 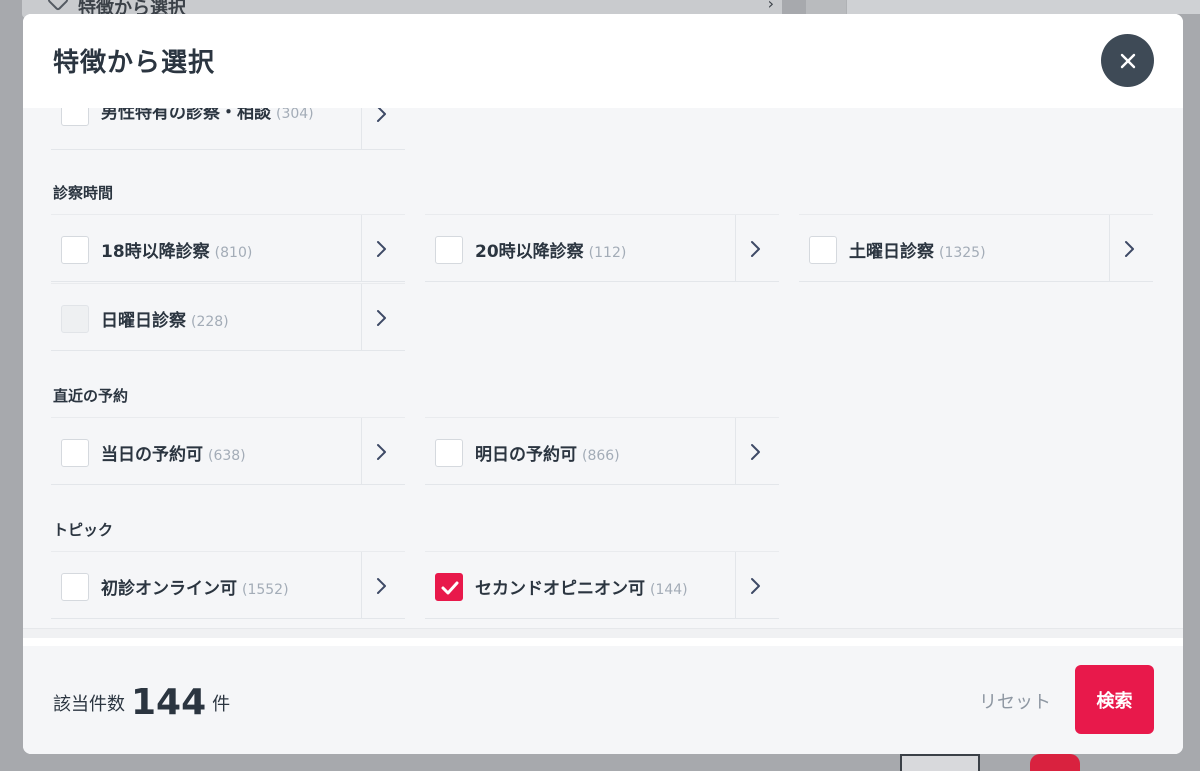 I want to click on option-count: (866), so click(x=601, y=456).